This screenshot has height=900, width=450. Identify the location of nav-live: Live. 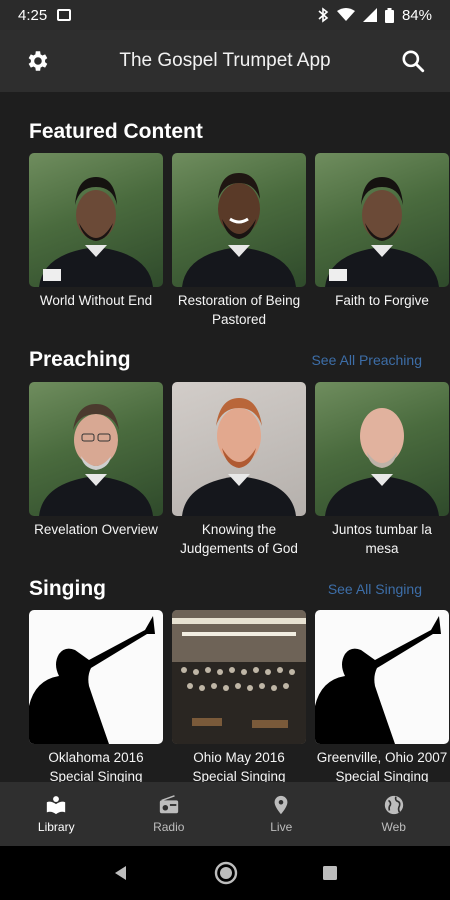
(281, 814).